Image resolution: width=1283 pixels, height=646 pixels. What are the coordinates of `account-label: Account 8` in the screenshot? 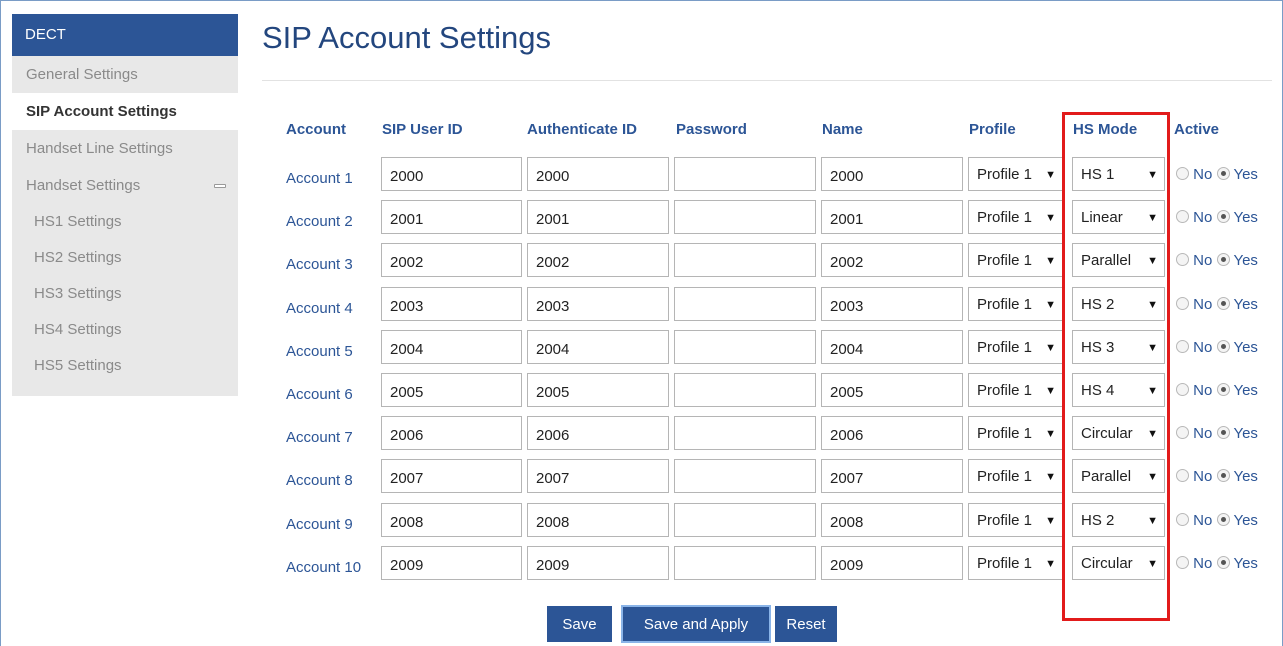 It's located at (319, 480).